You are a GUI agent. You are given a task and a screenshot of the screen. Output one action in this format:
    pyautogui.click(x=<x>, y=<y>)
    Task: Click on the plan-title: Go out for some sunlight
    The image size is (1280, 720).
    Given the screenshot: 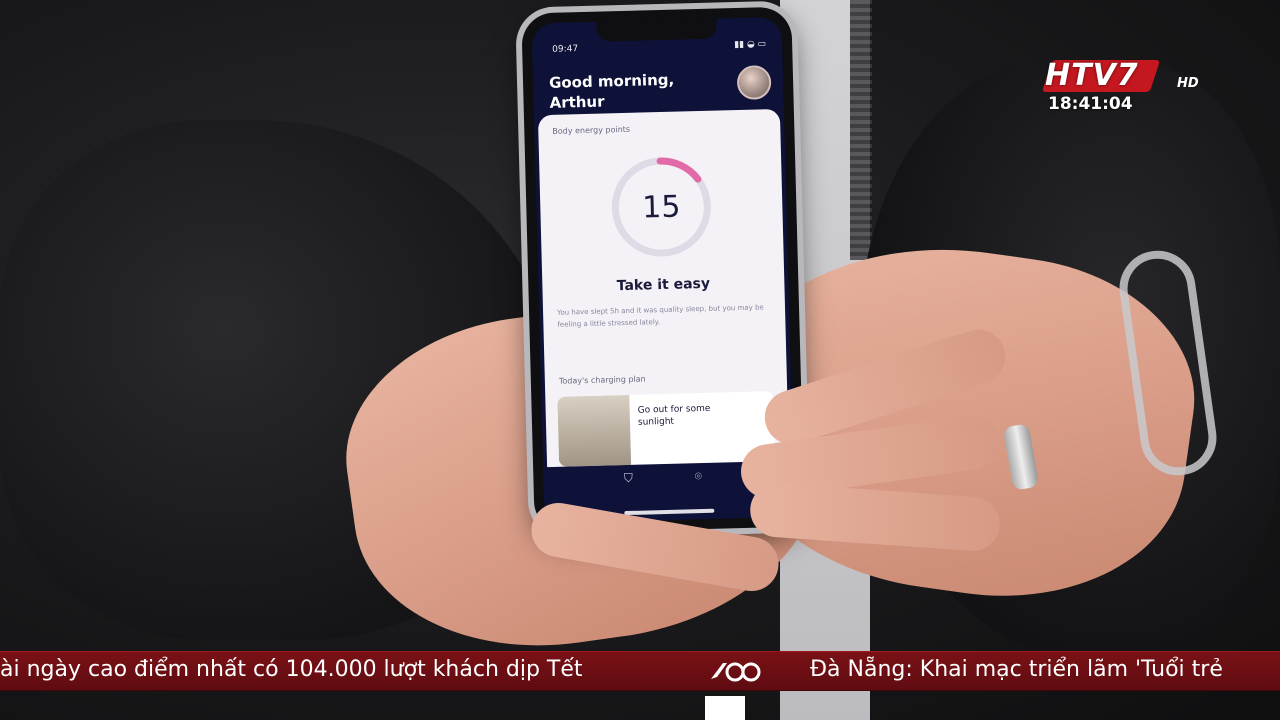 What is the action you would take?
    pyautogui.click(x=674, y=415)
    